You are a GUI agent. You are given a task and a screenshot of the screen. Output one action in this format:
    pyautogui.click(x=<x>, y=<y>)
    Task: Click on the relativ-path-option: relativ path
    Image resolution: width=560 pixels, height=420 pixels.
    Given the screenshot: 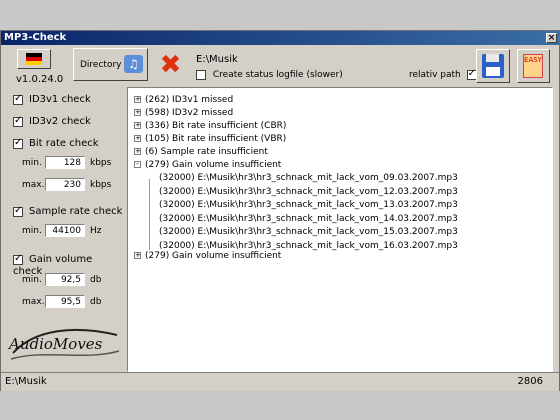 What is the action you would take?
    pyautogui.click(x=443, y=74)
    